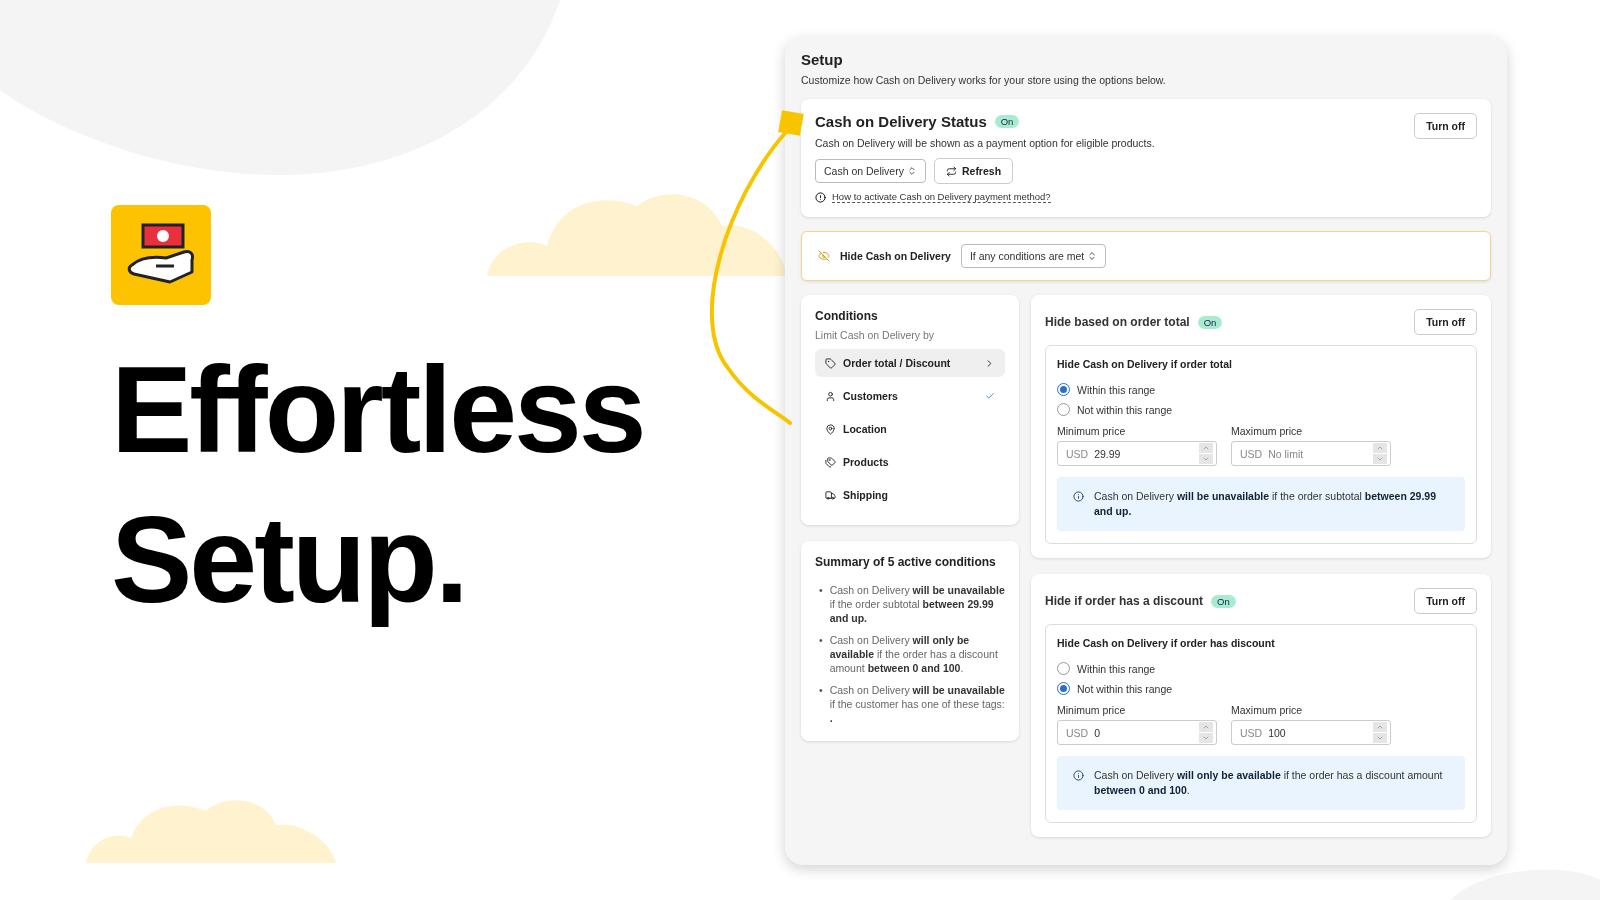 The height and width of the screenshot is (900, 1600). Describe the element at coordinates (1124, 601) in the screenshot. I see `rule-title: Hide if order has a discount` at that location.